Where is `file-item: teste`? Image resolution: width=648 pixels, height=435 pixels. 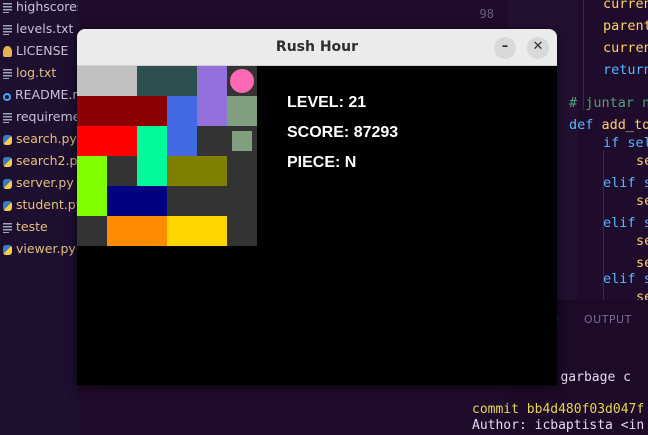 file-item: teste is located at coordinates (39, 227).